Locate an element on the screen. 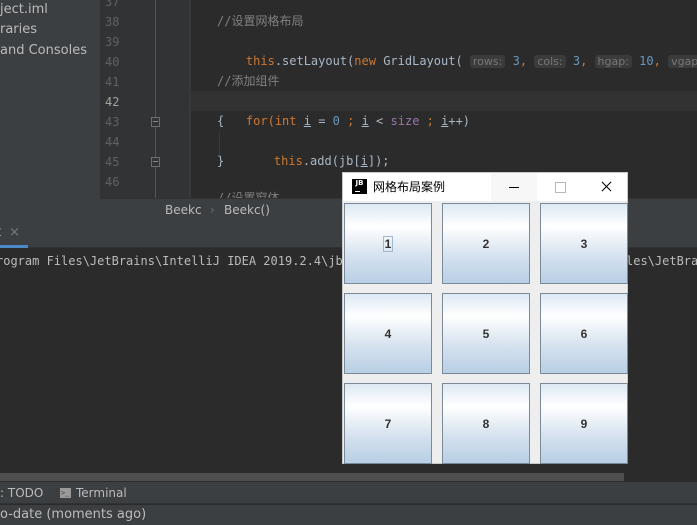  grid-button-1: 1 is located at coordinates (388, 243).